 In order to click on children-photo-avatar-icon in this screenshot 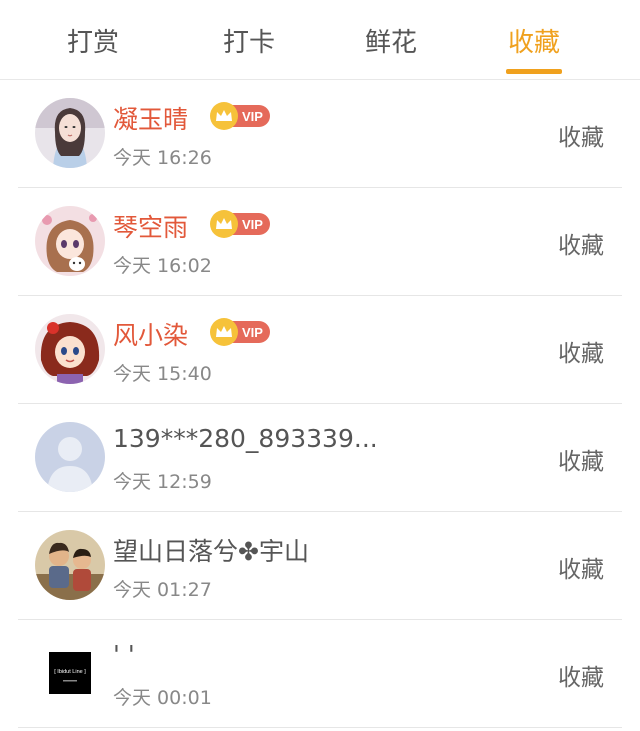, I will do `click(70, 565)`.